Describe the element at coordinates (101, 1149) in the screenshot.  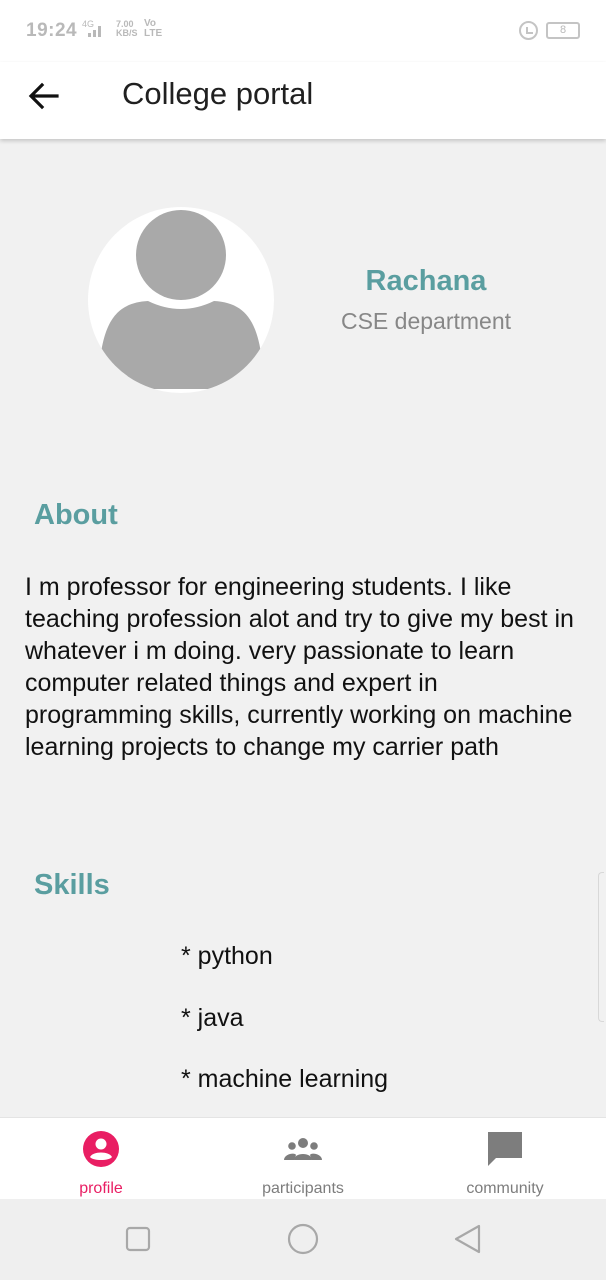
I see `account-circle-icon` at that location.